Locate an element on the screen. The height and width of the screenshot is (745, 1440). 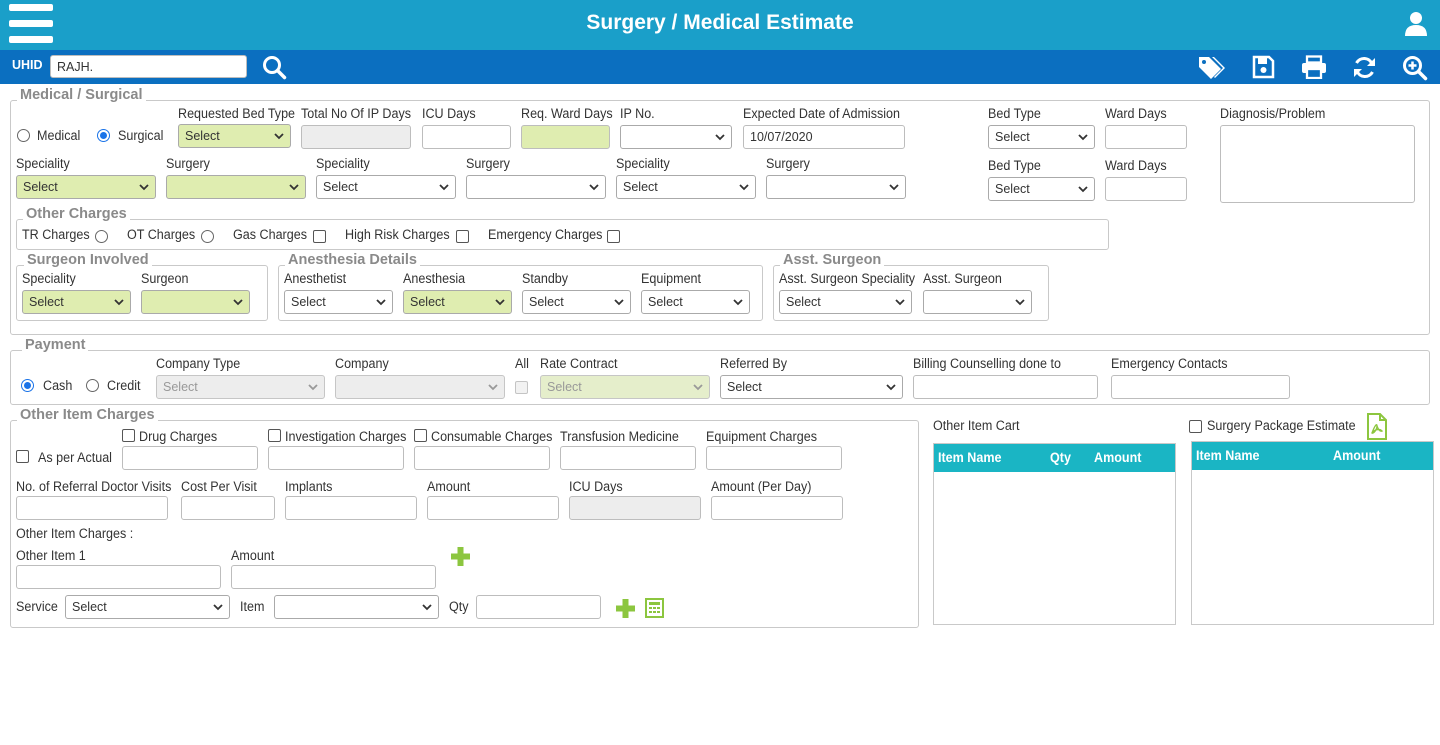
amount-input is located at coordinates (493, 508).